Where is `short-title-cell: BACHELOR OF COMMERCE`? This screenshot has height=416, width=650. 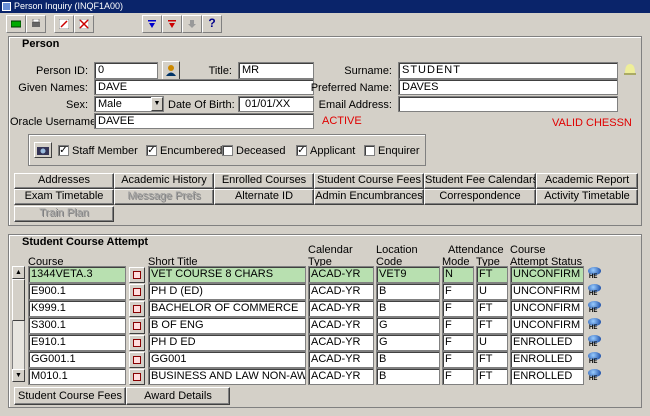 short-title-cell: BACHELOR OF COMMERCE is located at coordinates (227, 308).